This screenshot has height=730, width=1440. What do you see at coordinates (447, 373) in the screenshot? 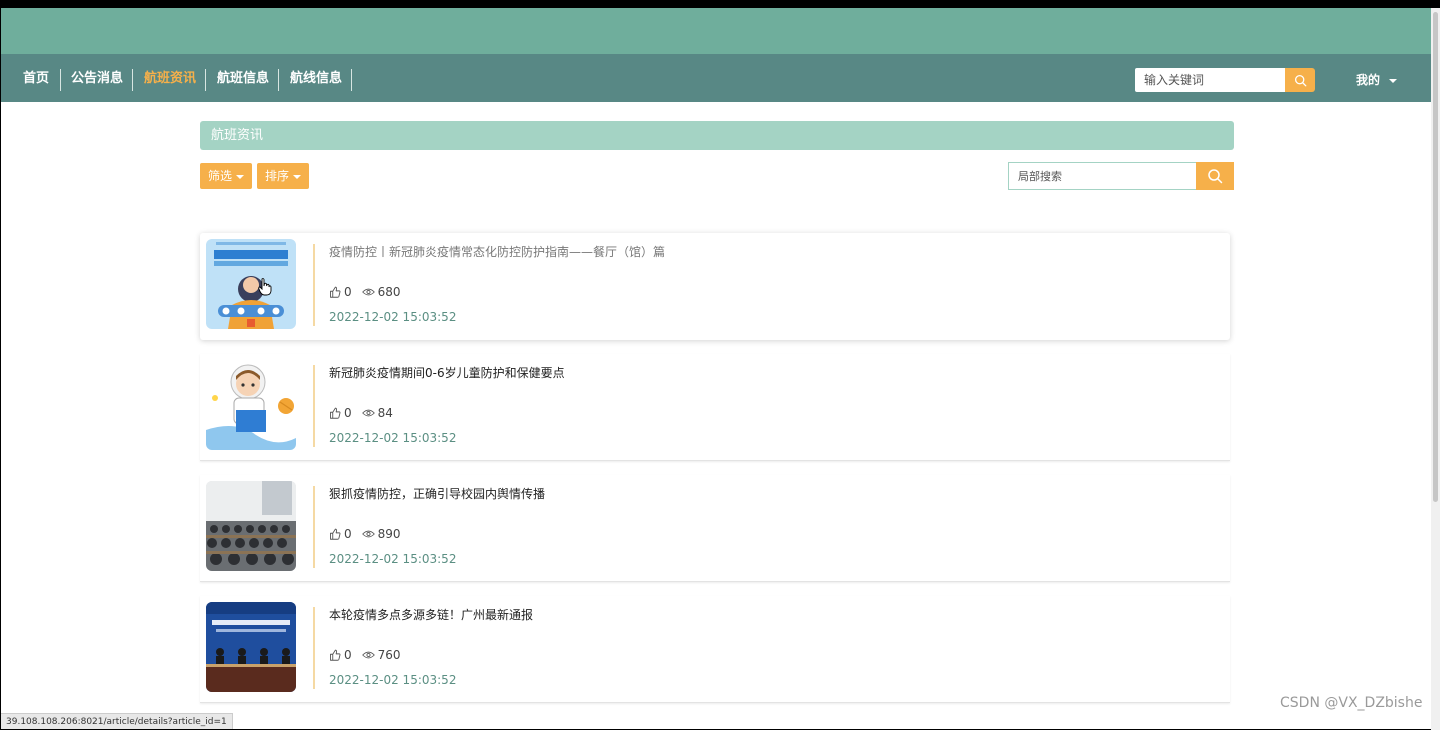
I see `article-title: 新冠肺炎疫情期间0-6岁儿童防护和保健要点` at bounding box center [447, 373].